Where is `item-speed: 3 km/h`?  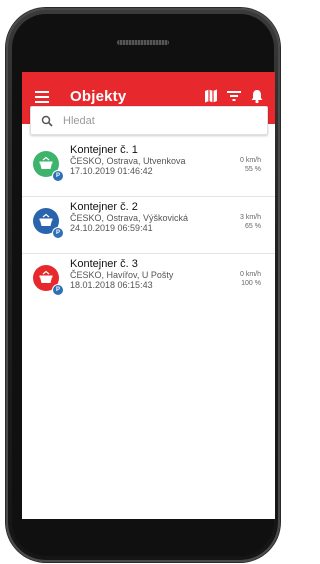
item-speed: 3 km/h is located at coordinates (250, 217).